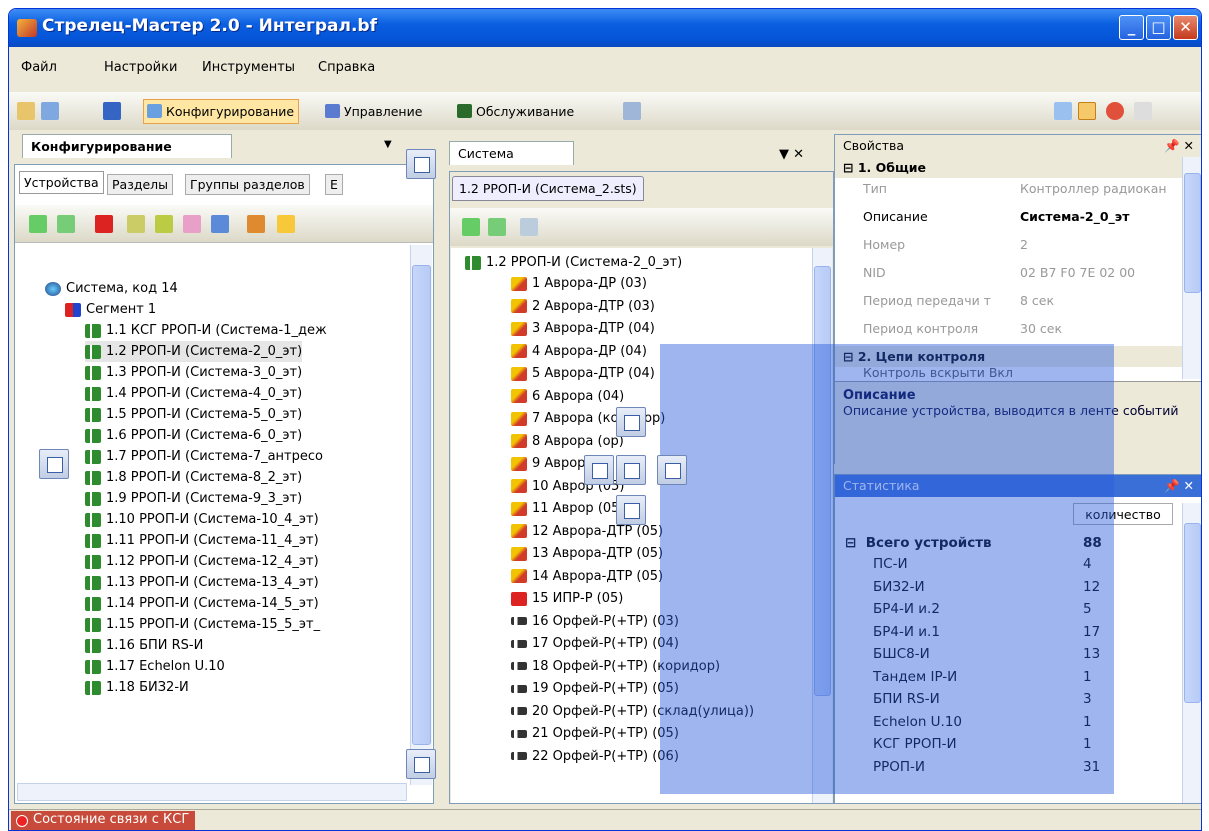 The height and width of the screenshot is (831, 1209). What do you see at coordinates (529, 227) in the screenshot?
I see `sys-tree-icon` at bounding box center [529, 227].